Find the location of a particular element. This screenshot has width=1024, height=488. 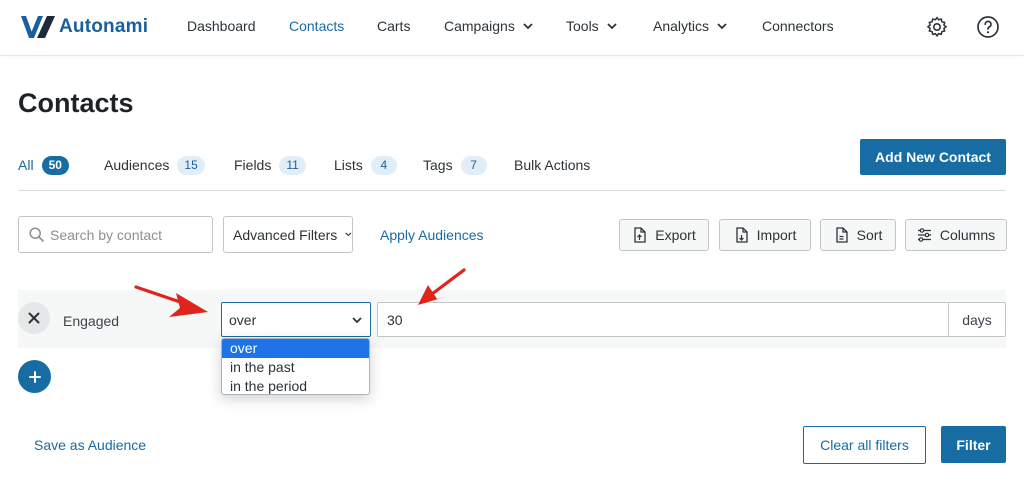

nav-analytics: Analytics is located at coordinates (690, 26).